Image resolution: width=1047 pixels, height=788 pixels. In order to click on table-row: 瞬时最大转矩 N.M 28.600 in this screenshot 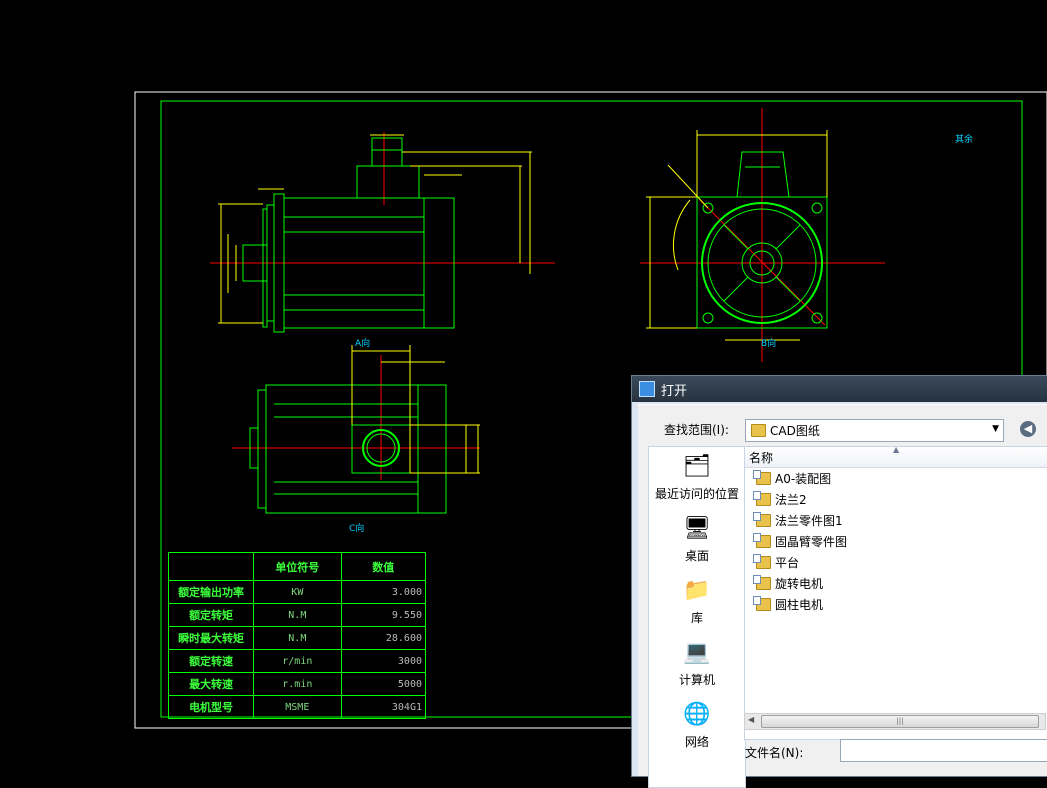, I will do `click(296, 638)`.